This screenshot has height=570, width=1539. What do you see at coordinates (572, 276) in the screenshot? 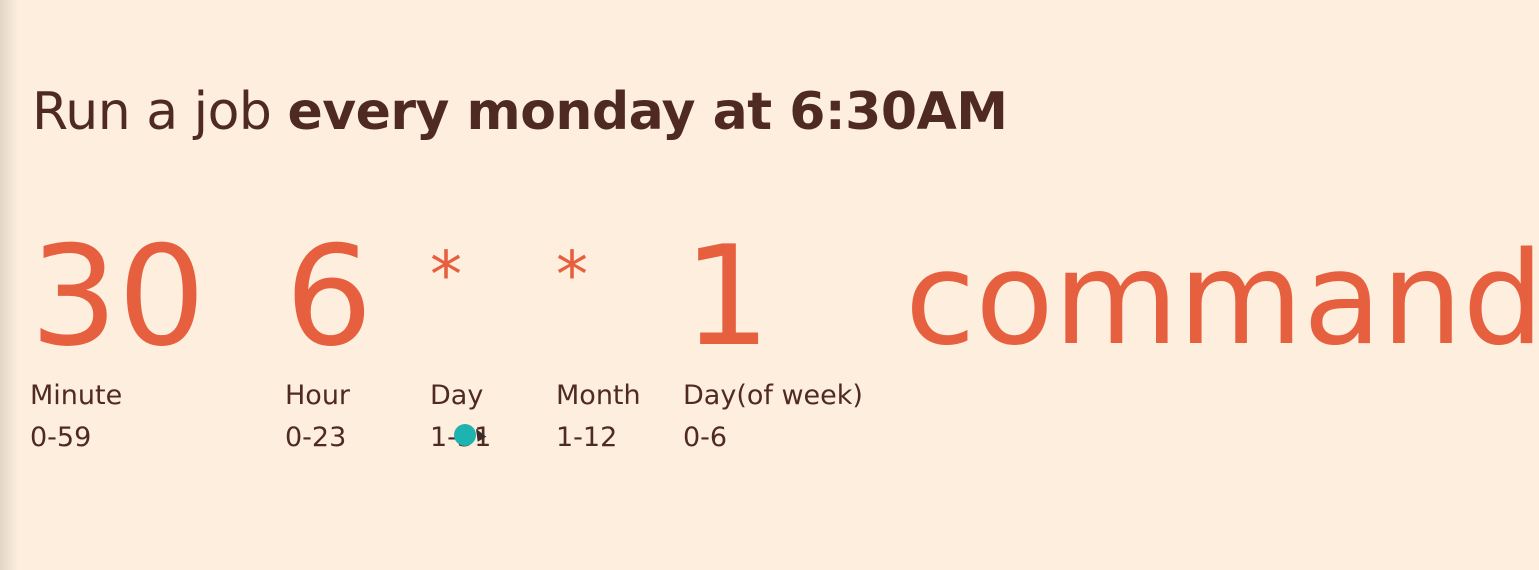
I see `month-value: *` at bounding box center [572, 276].